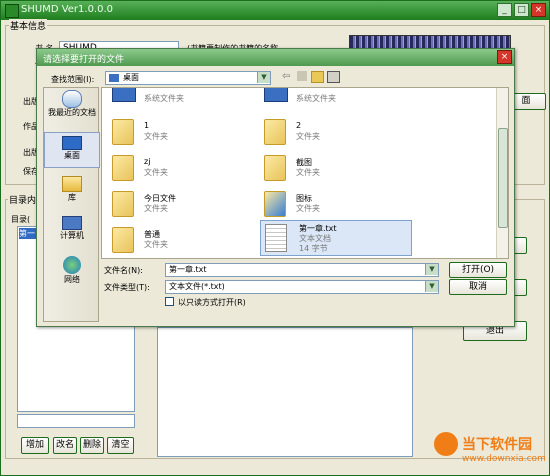 This screenshot has height=476, width=550. Describe the element at coordinates (92, 445) in the screenshot. I see `delete-button: 删除` at that location.